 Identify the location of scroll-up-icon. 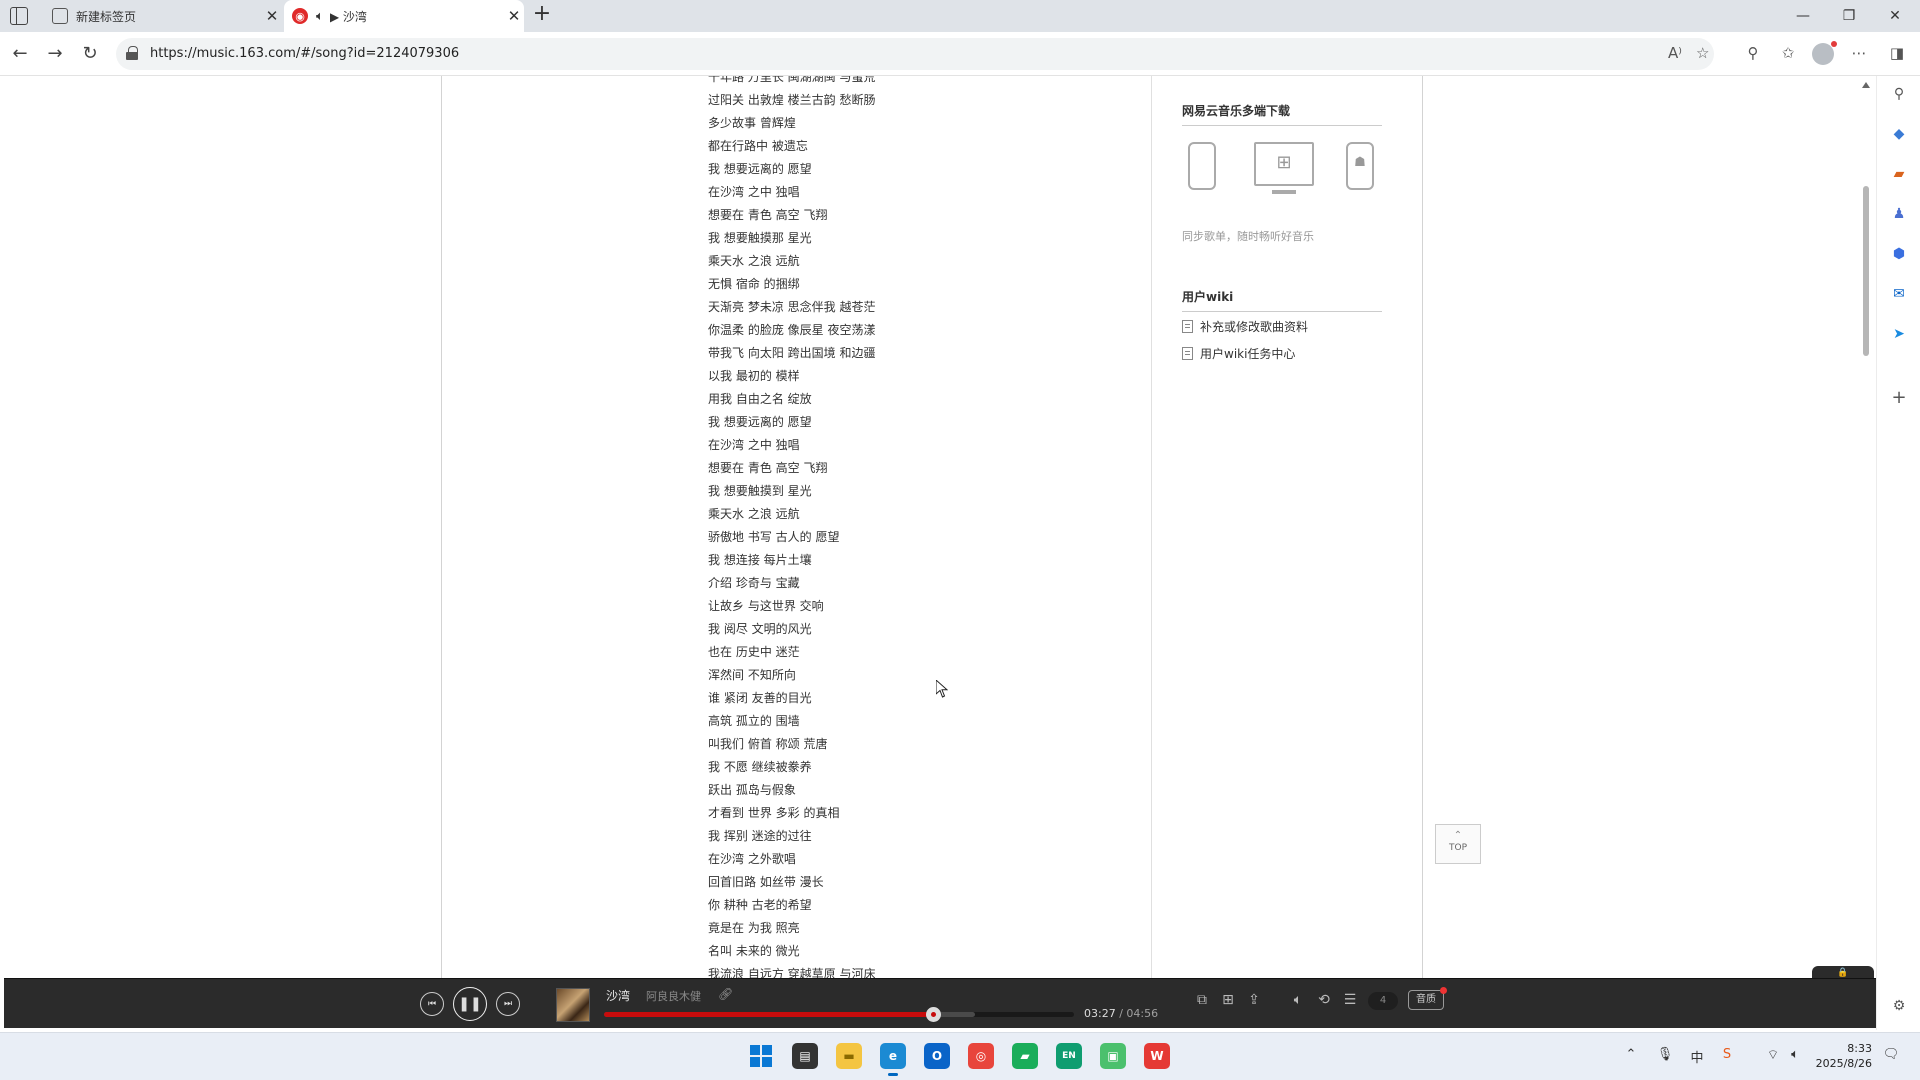
(1866, 85).